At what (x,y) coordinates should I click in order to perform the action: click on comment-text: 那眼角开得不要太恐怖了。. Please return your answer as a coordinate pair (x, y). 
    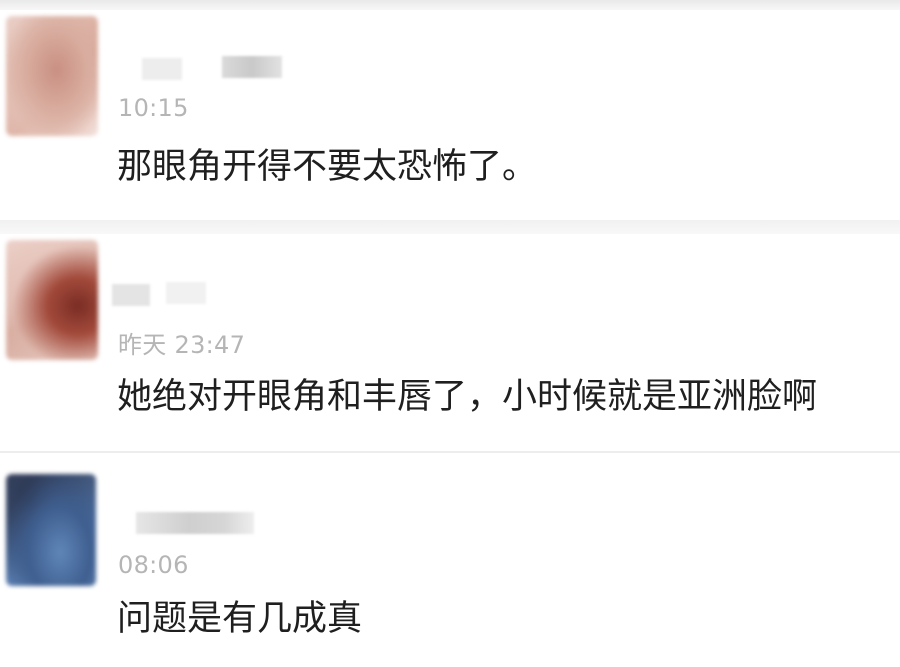
    Looking at the image, I should click on (327, 167).